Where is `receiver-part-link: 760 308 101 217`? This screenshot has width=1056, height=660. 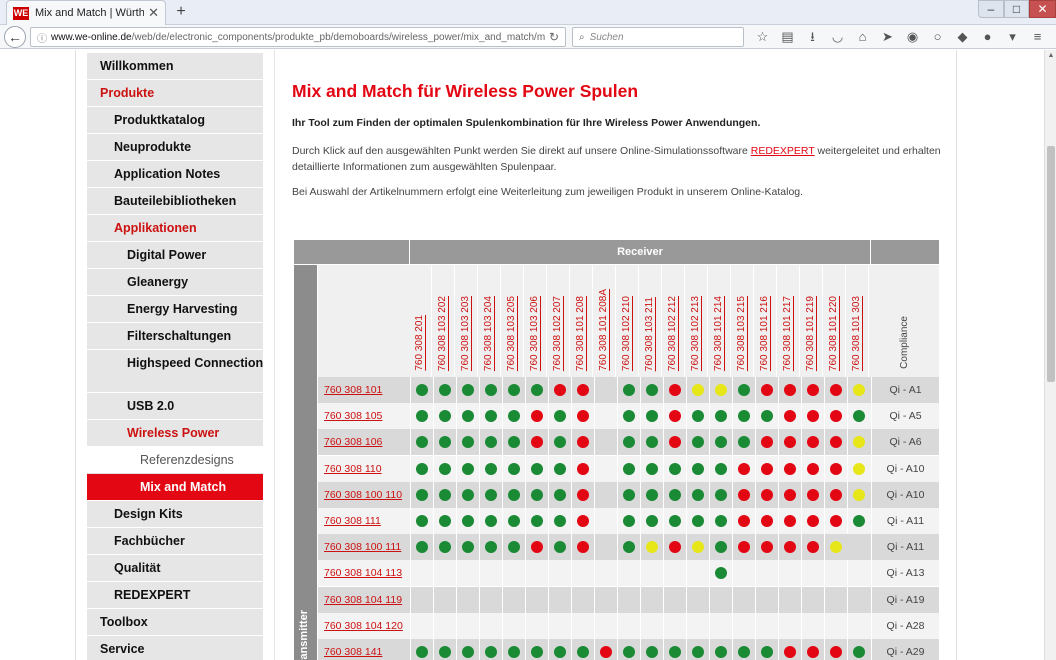 receiver-part-link: 760 308 101 217 is located at coordinates (787, 333).